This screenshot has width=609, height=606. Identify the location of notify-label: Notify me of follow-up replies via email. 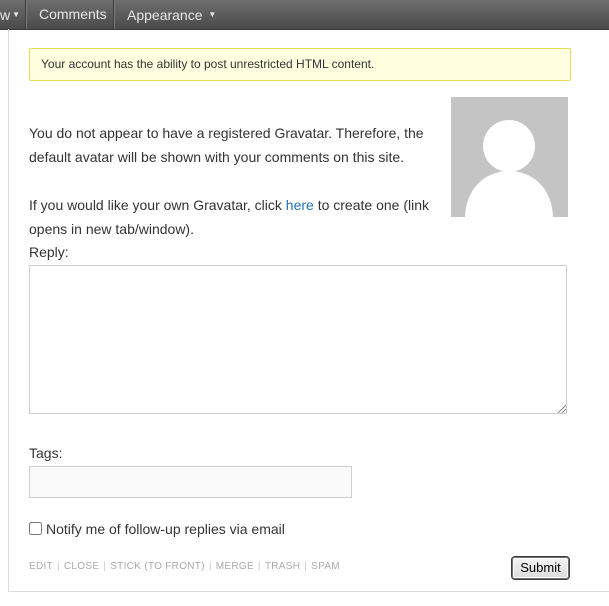
(165, 529).